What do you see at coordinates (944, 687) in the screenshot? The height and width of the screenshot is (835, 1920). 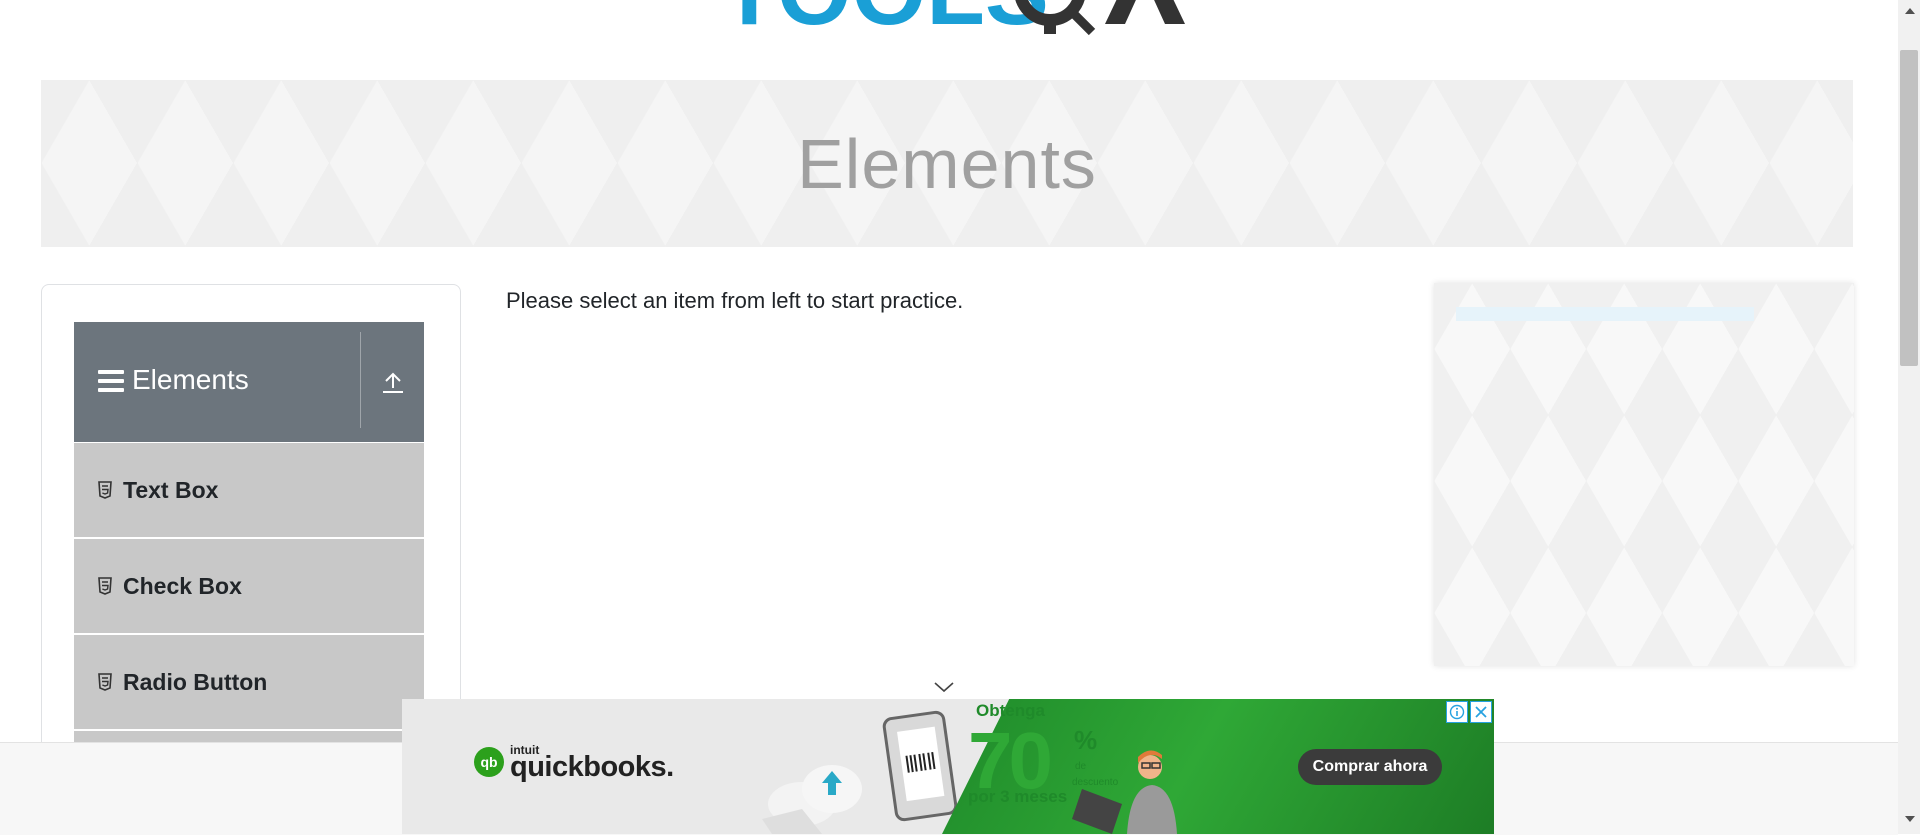 I see `chevron-down-icon` at bounding box center [944, 687].